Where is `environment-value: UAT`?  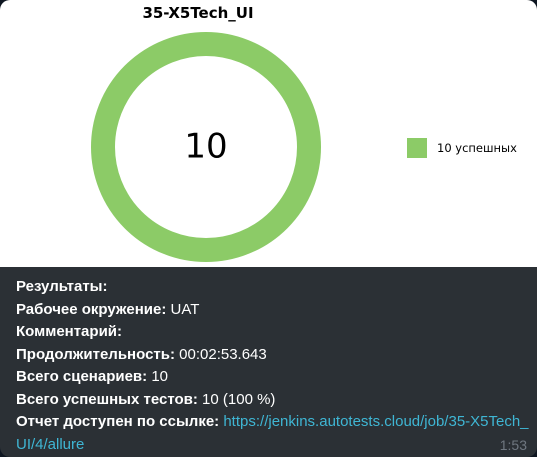 environment-value: UAT is located at coordinates (185, 309).